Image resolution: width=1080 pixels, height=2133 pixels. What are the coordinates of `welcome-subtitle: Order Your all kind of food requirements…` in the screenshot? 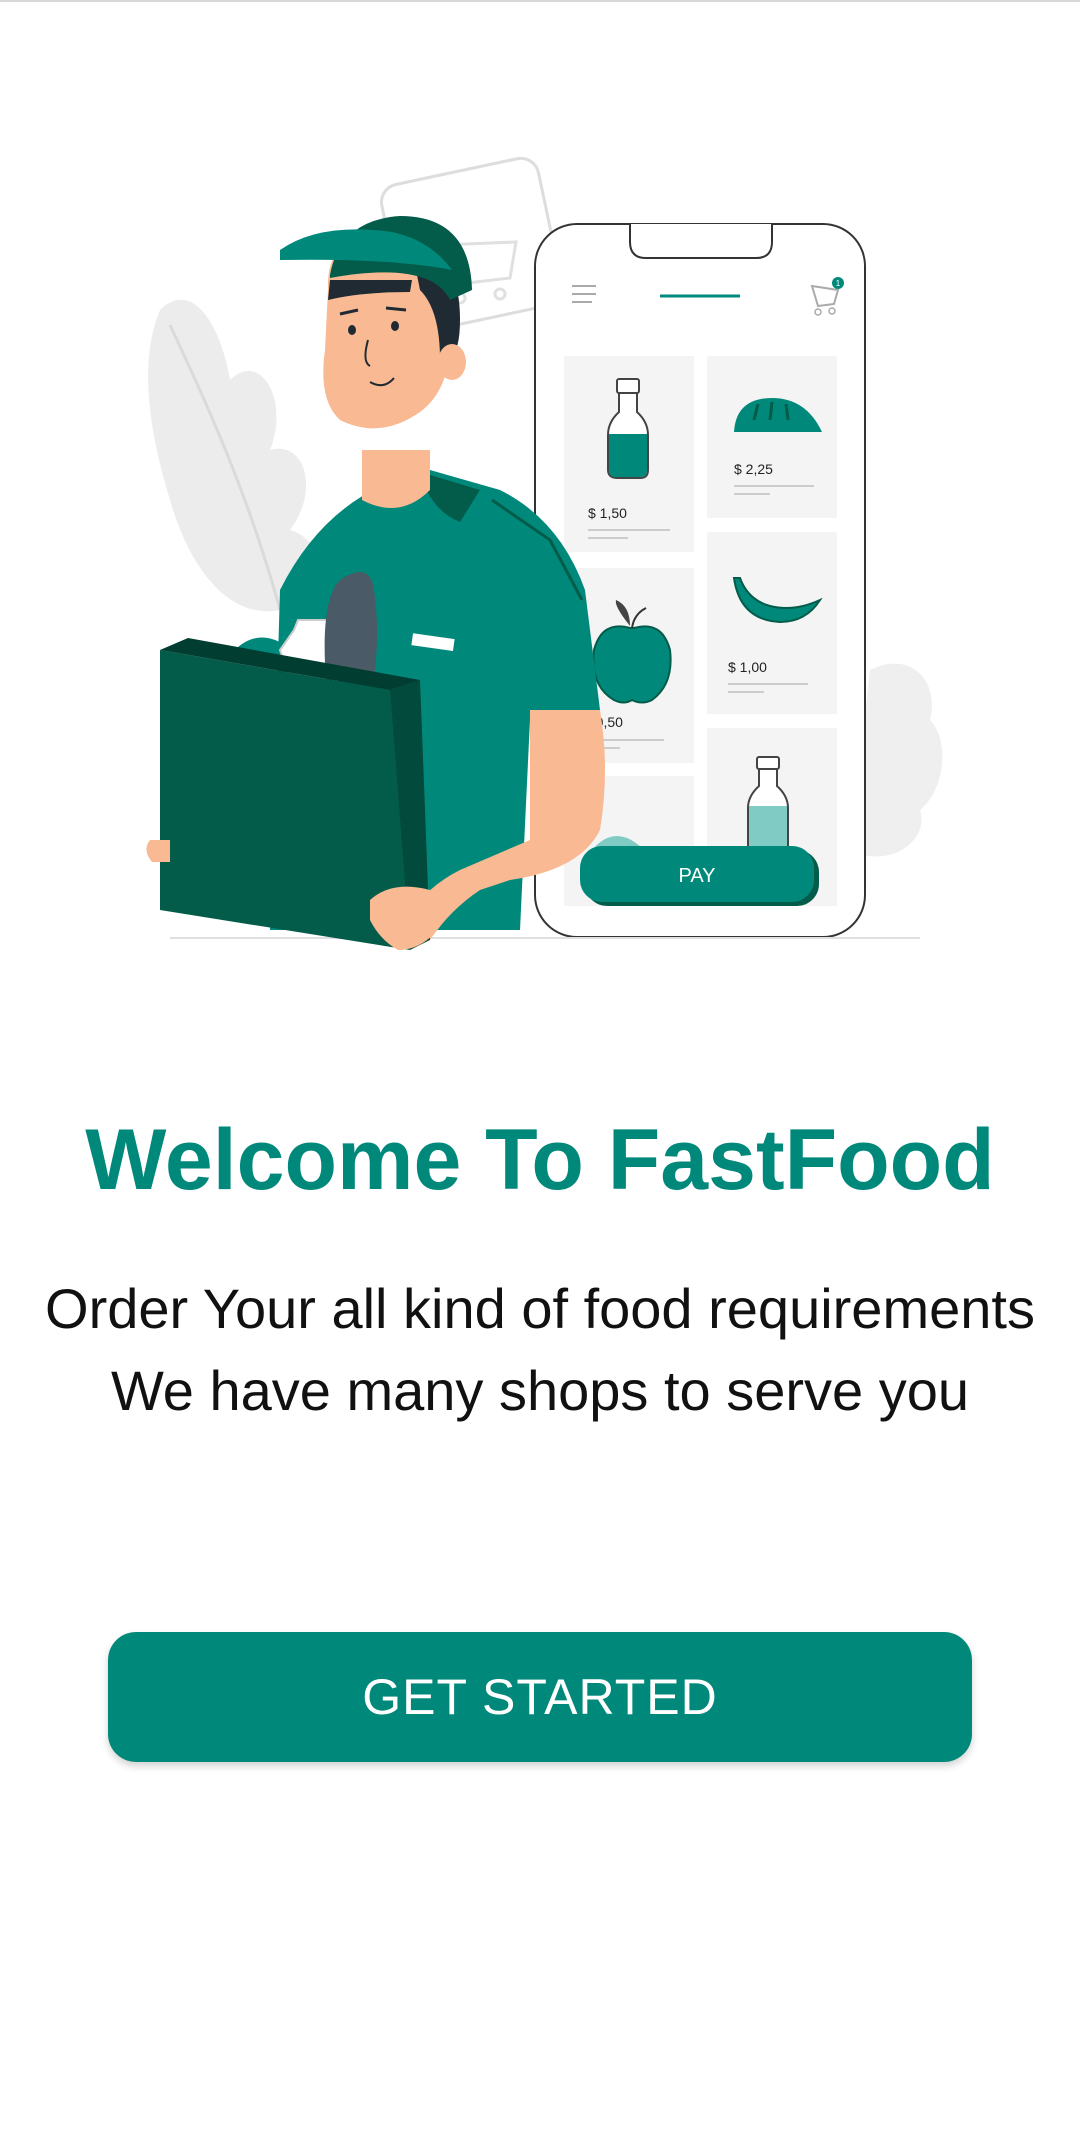 It's located at (540, 1350).